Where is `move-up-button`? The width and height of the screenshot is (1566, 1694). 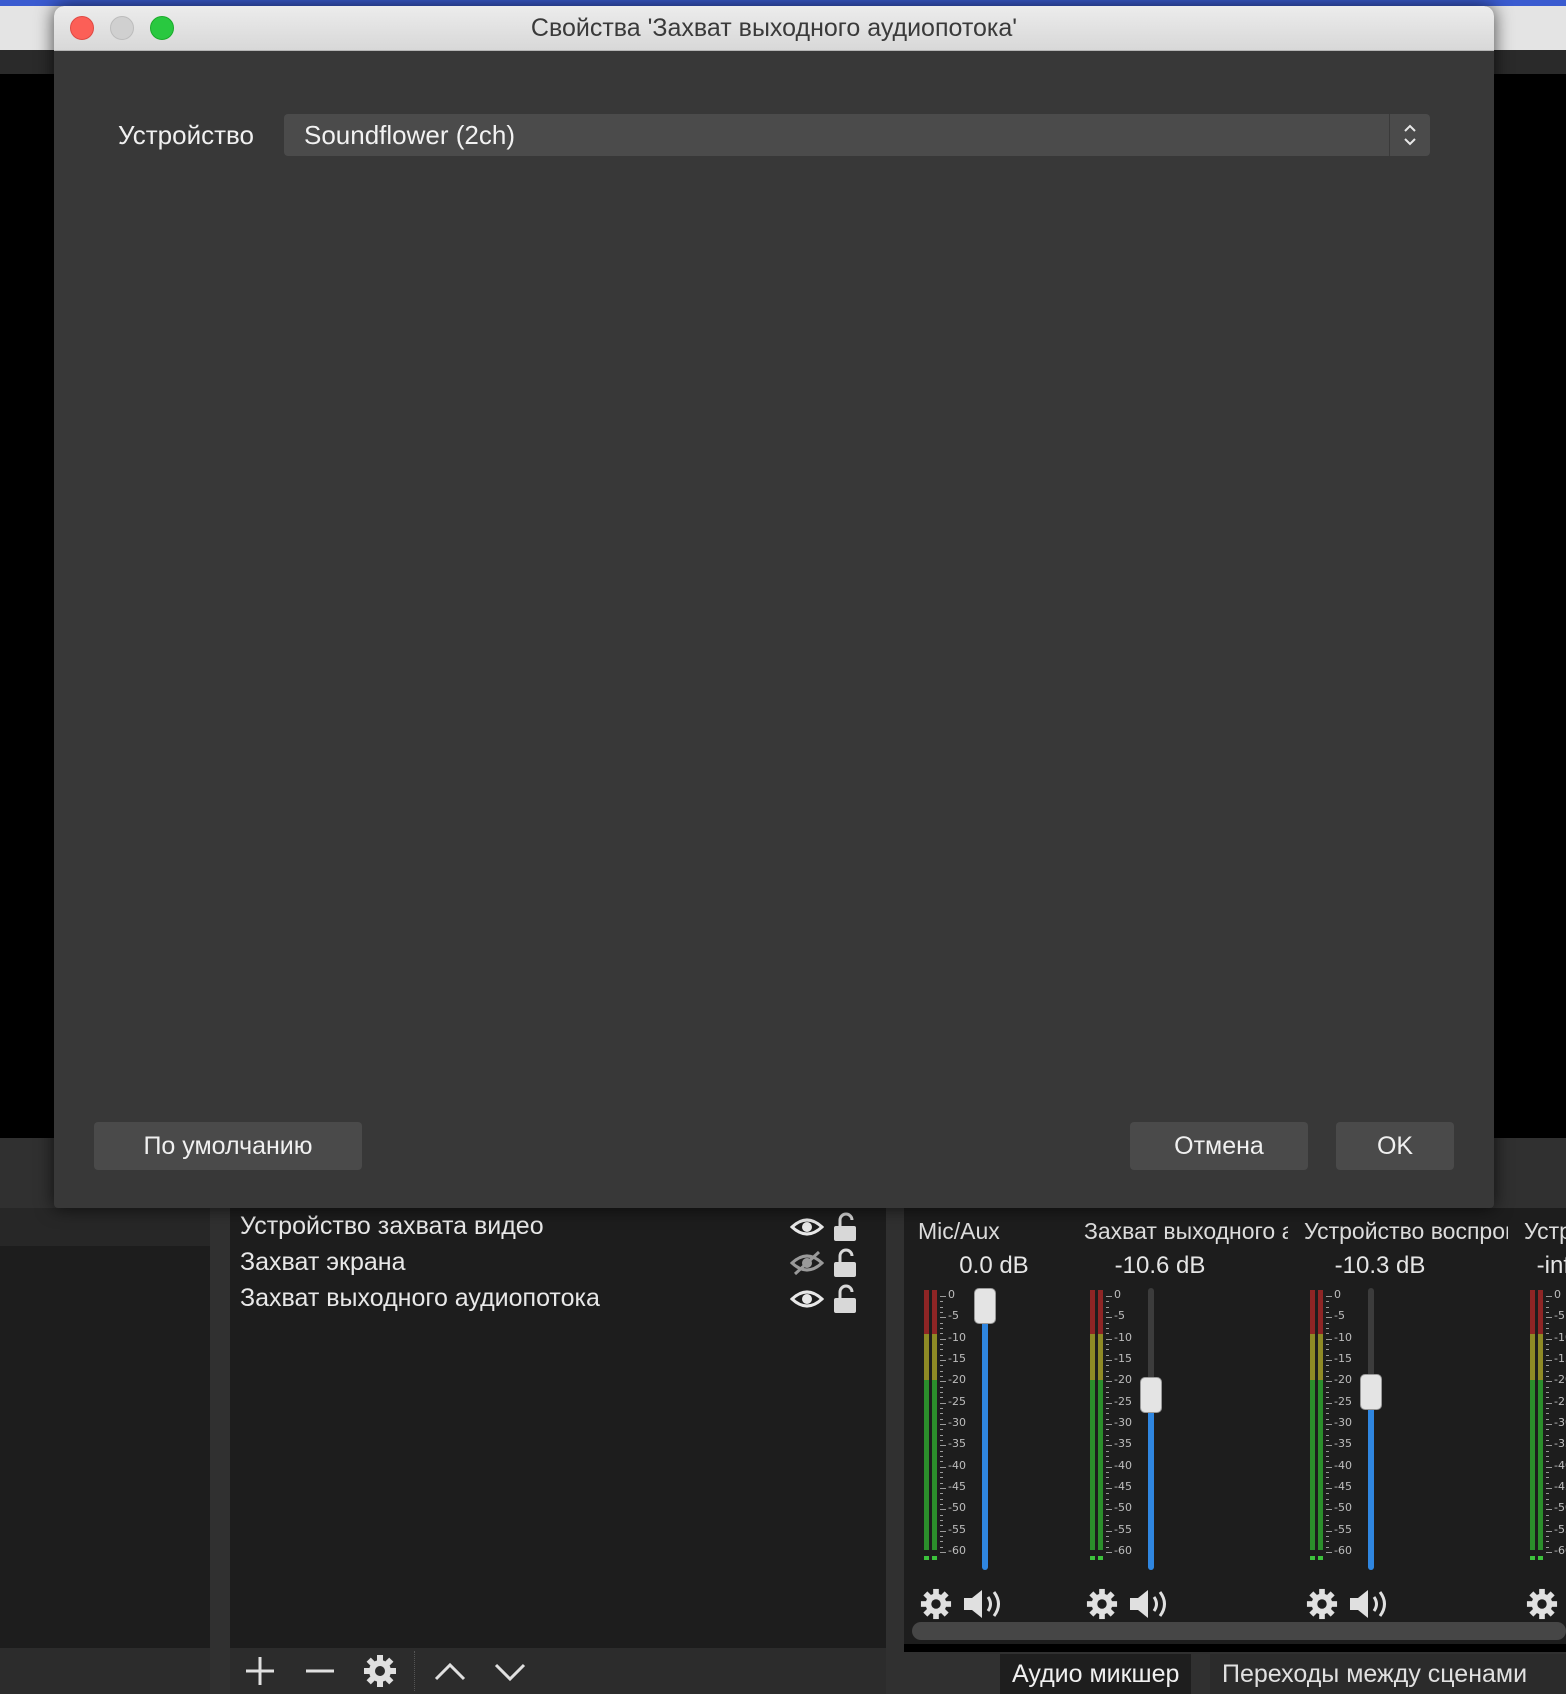 move-up-button is located at coordinates (450, 1671).